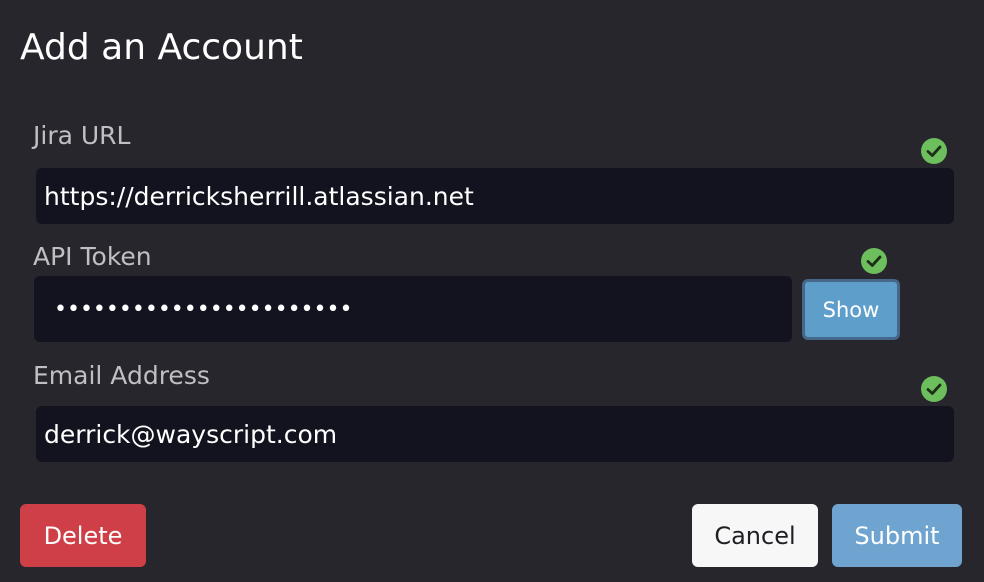 Image resolution: width=984 pixels, height=582 pixels. Describe the element at coordinates (161, 47) in the screenshot. I see `dialog-title: Add an Account` at that location.